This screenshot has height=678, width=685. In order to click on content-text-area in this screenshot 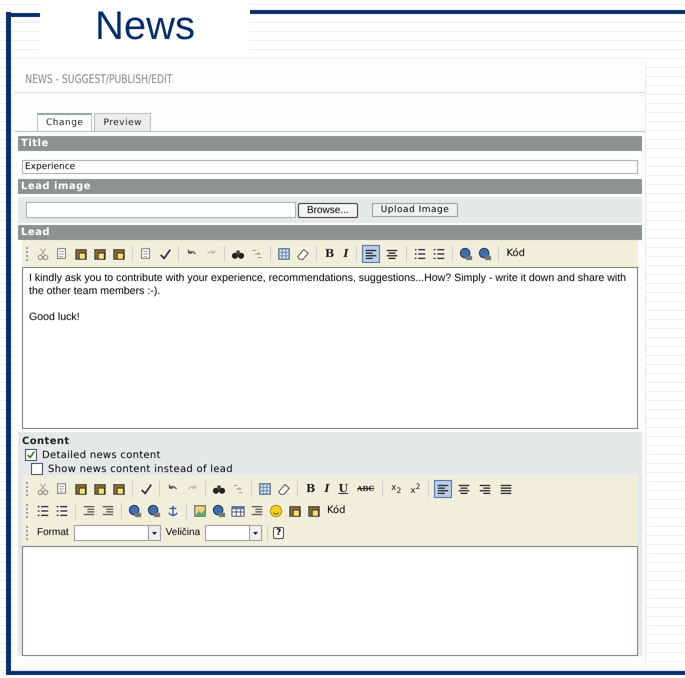, I will do `click(330, 601)`.